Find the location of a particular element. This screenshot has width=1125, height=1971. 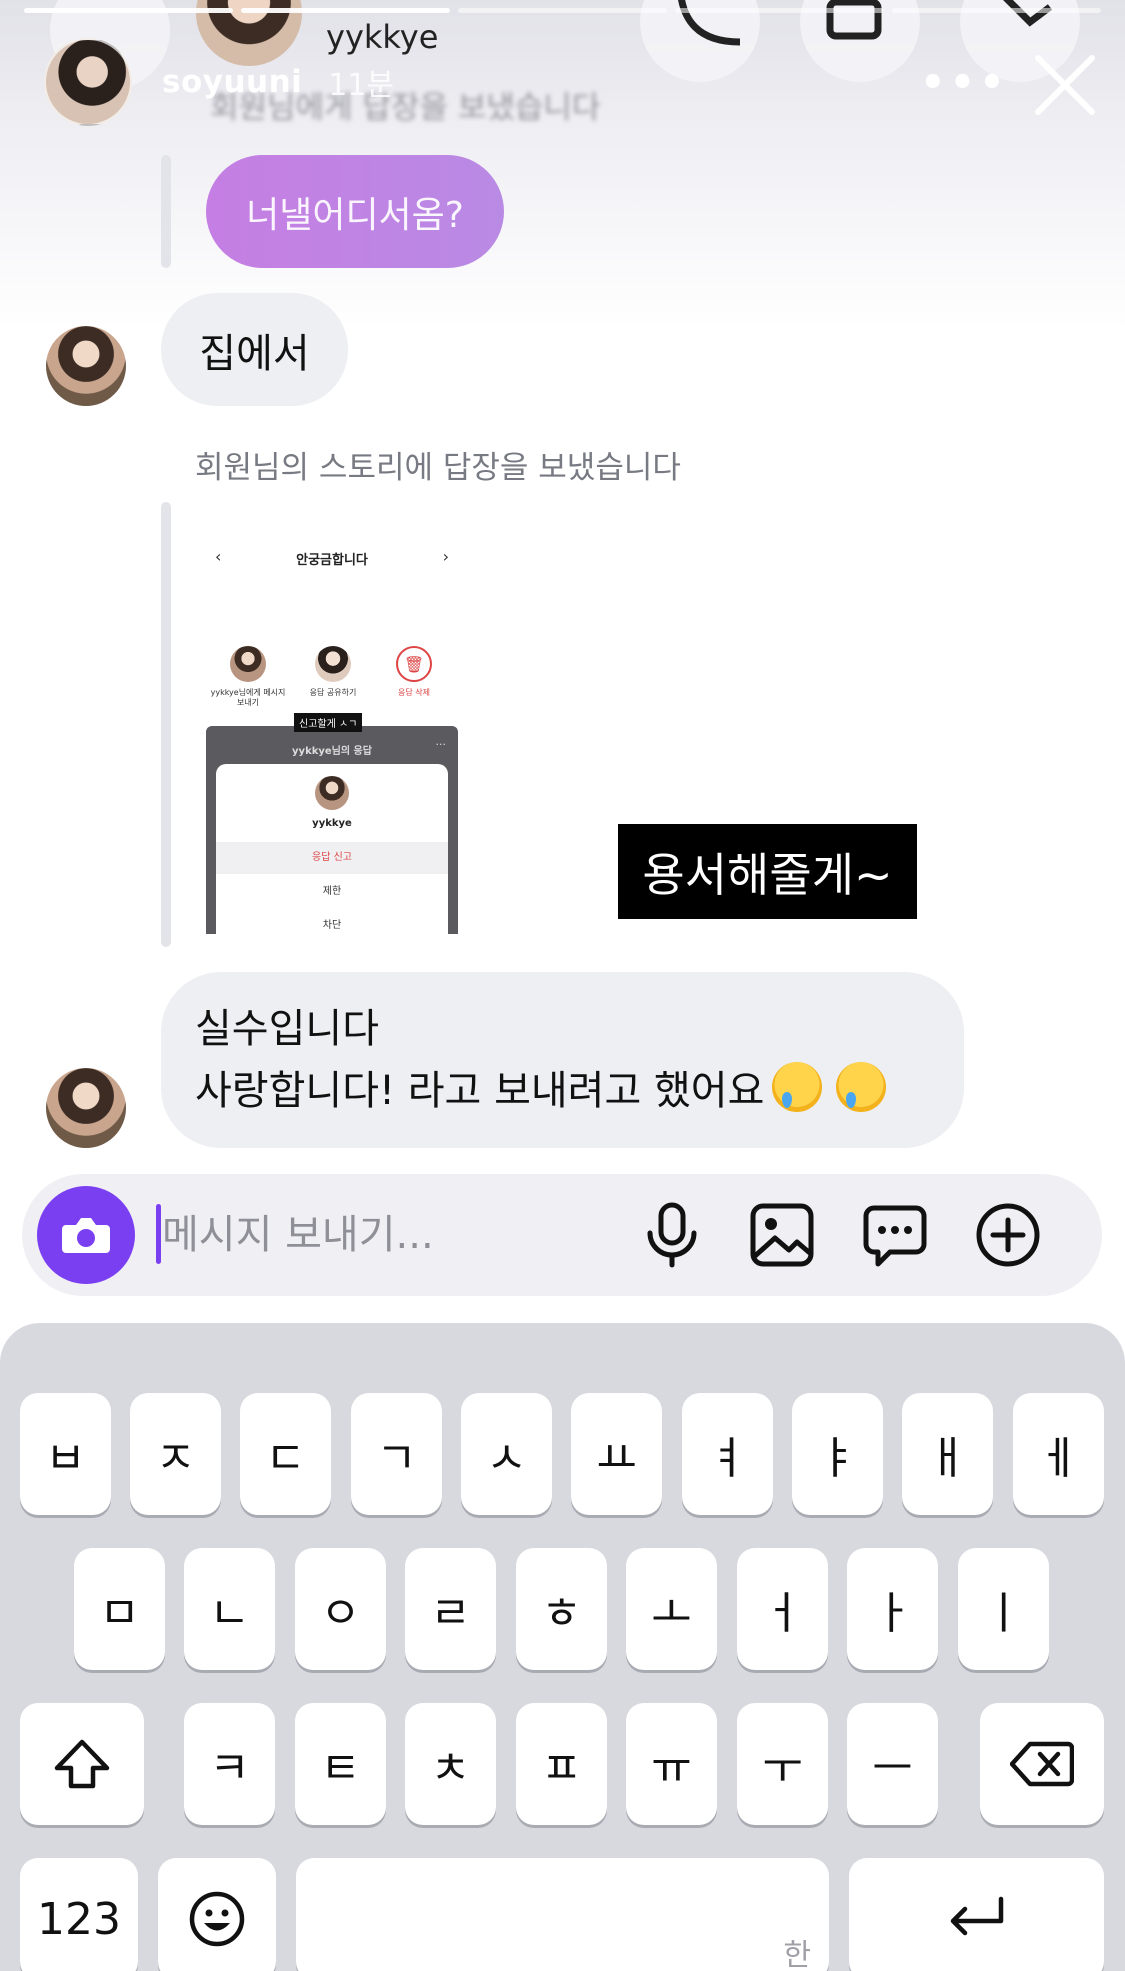

key: ㄱ is located at coordinates (396, 1454).